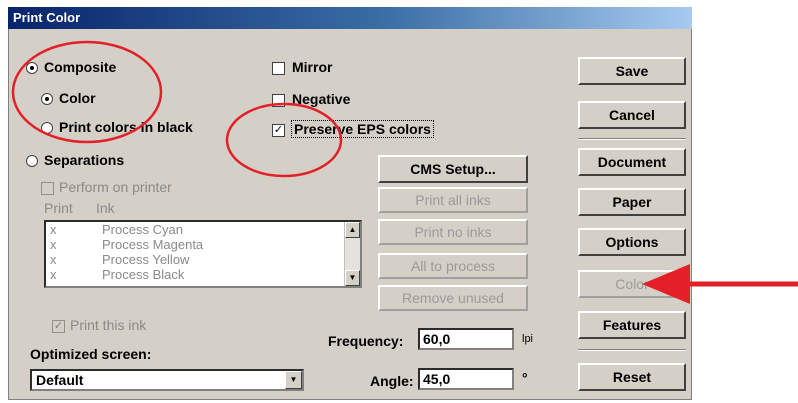  I want to click on color-label: Color, so click(77, 98).